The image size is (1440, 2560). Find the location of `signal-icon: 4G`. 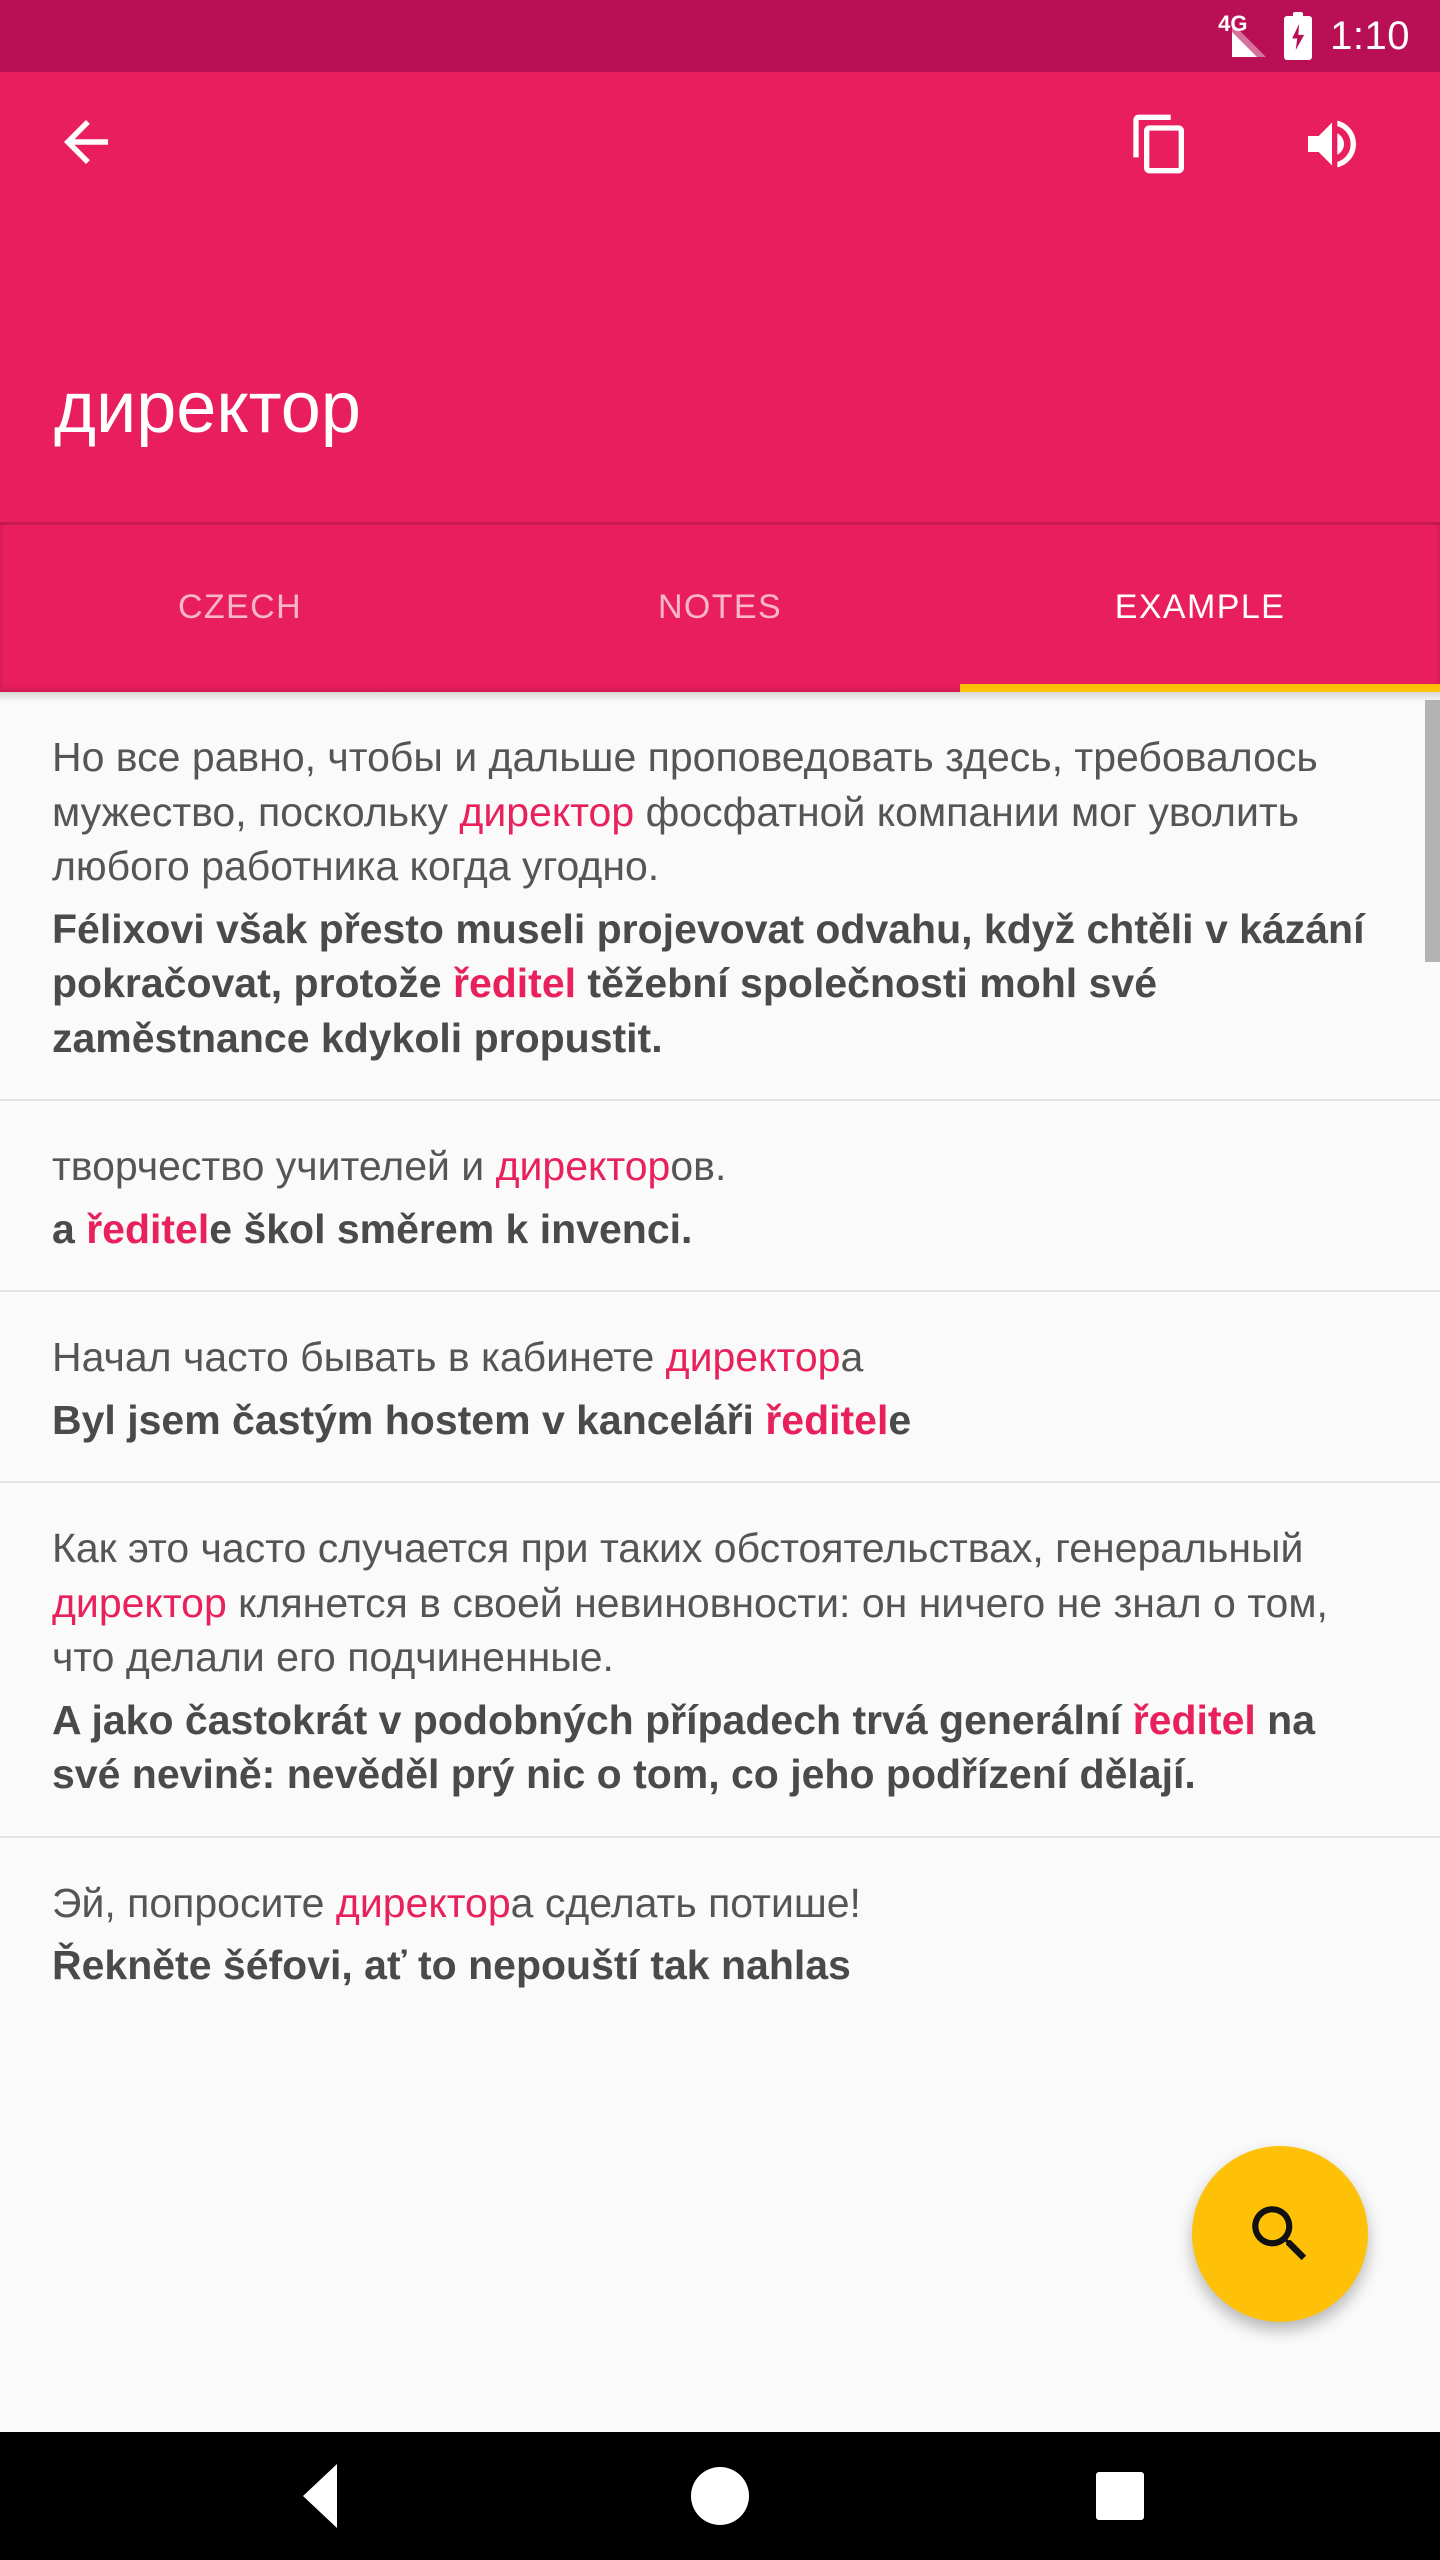

signal-icon: 4G is located at coordinates (1242, 34).